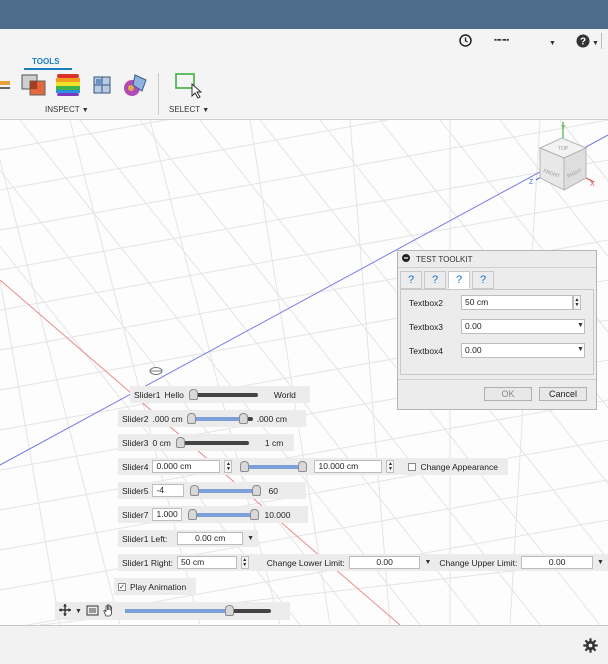 Image resolution: width=608 pixels, height=664 pixels. Describe the element at coordinates (459, 280) in the screenshot. I see `dialog-tab-3: ?` at that location.